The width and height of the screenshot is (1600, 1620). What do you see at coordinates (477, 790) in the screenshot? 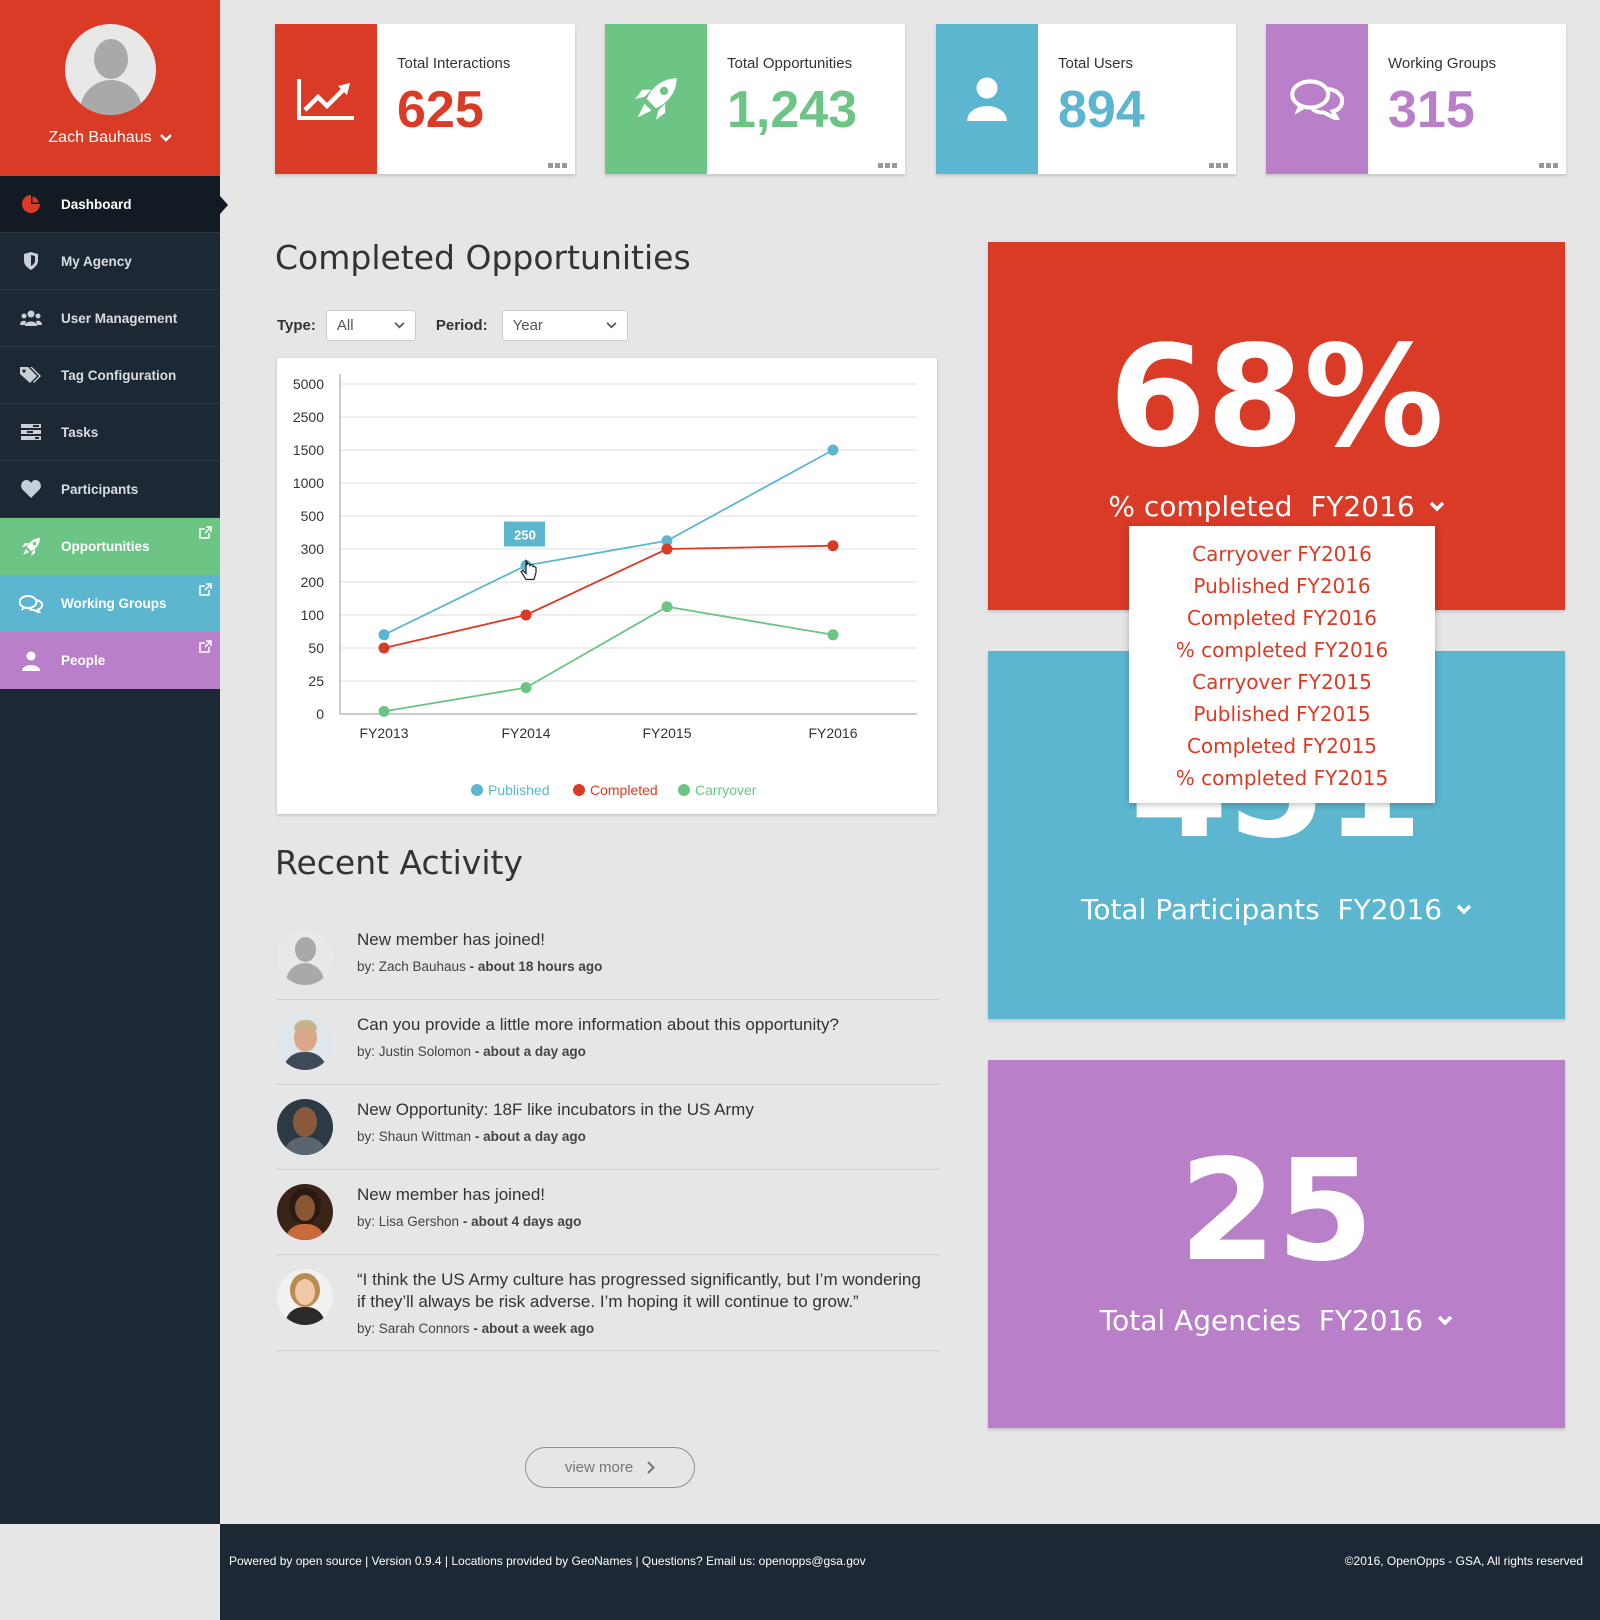
I see `legend-marker` at bounding box center [477, 790].